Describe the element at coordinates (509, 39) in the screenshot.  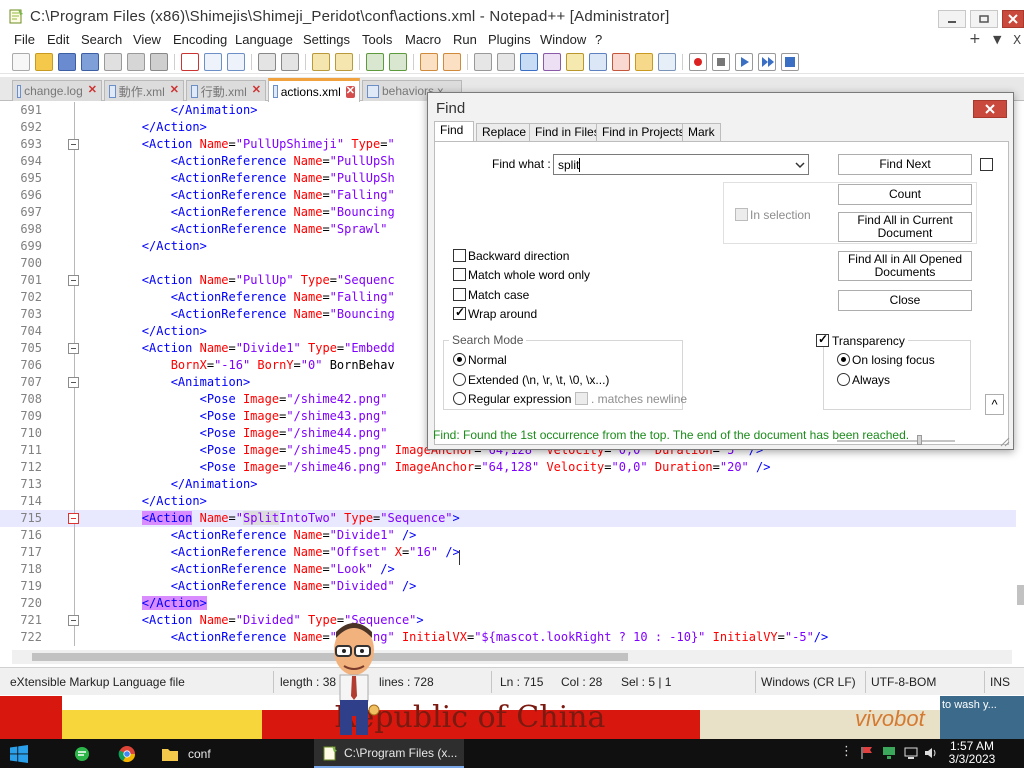
I see `menu-plugins: Plugins` at that location.